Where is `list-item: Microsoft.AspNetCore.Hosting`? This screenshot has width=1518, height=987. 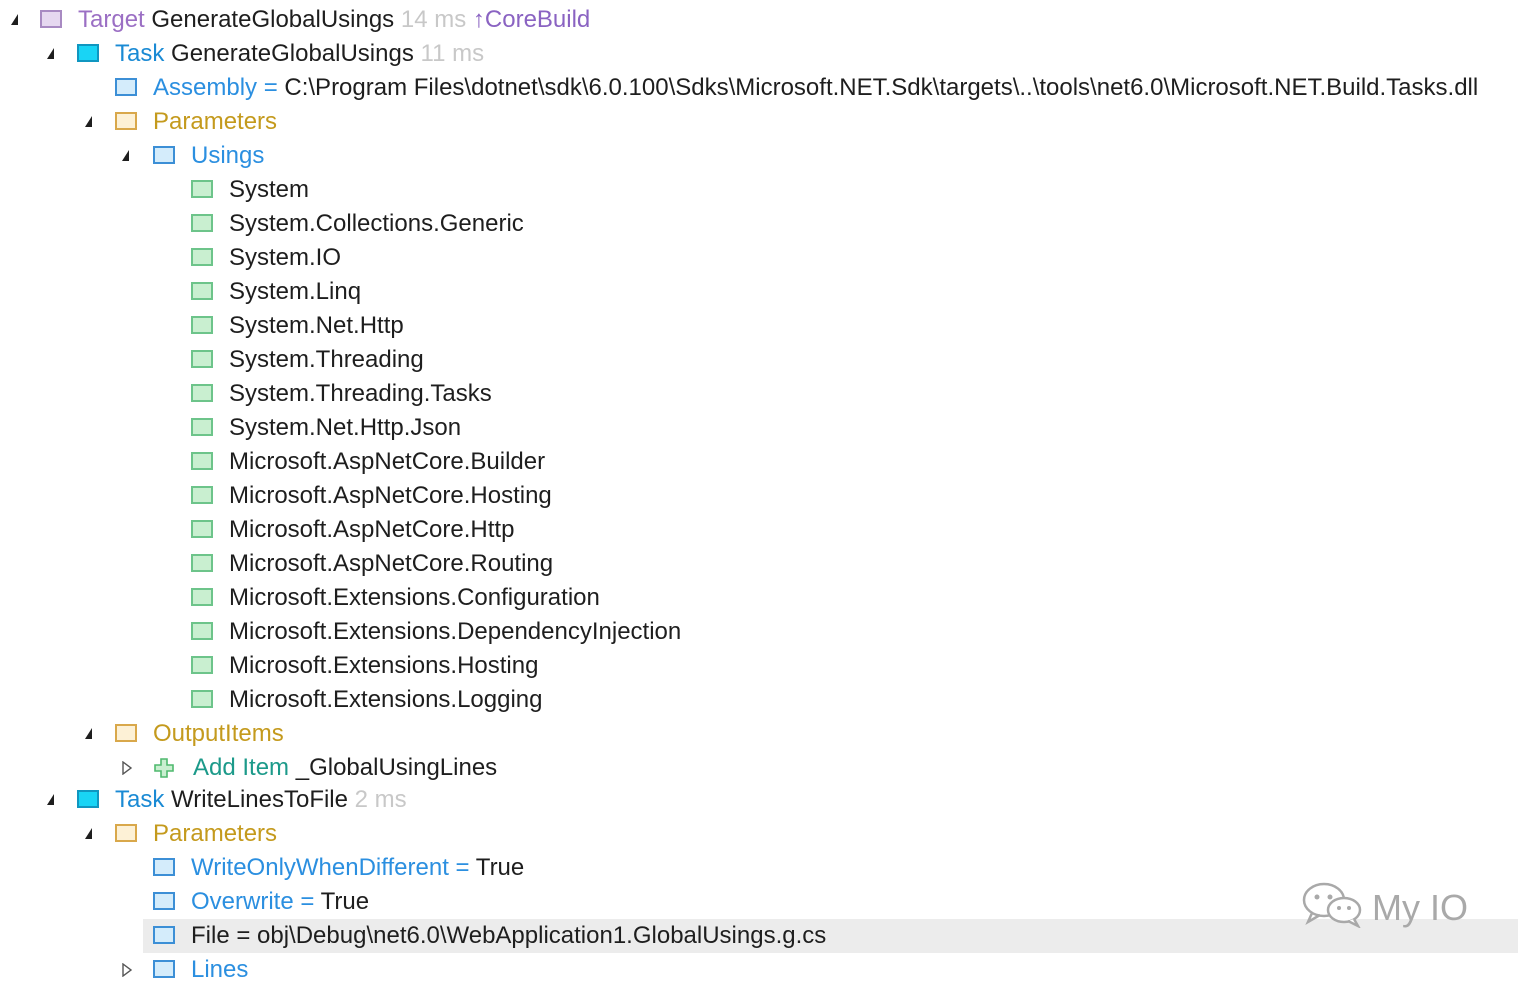 list-item: Microsoft.AspNetCore.Hosting is located at coordinates (759, 496).